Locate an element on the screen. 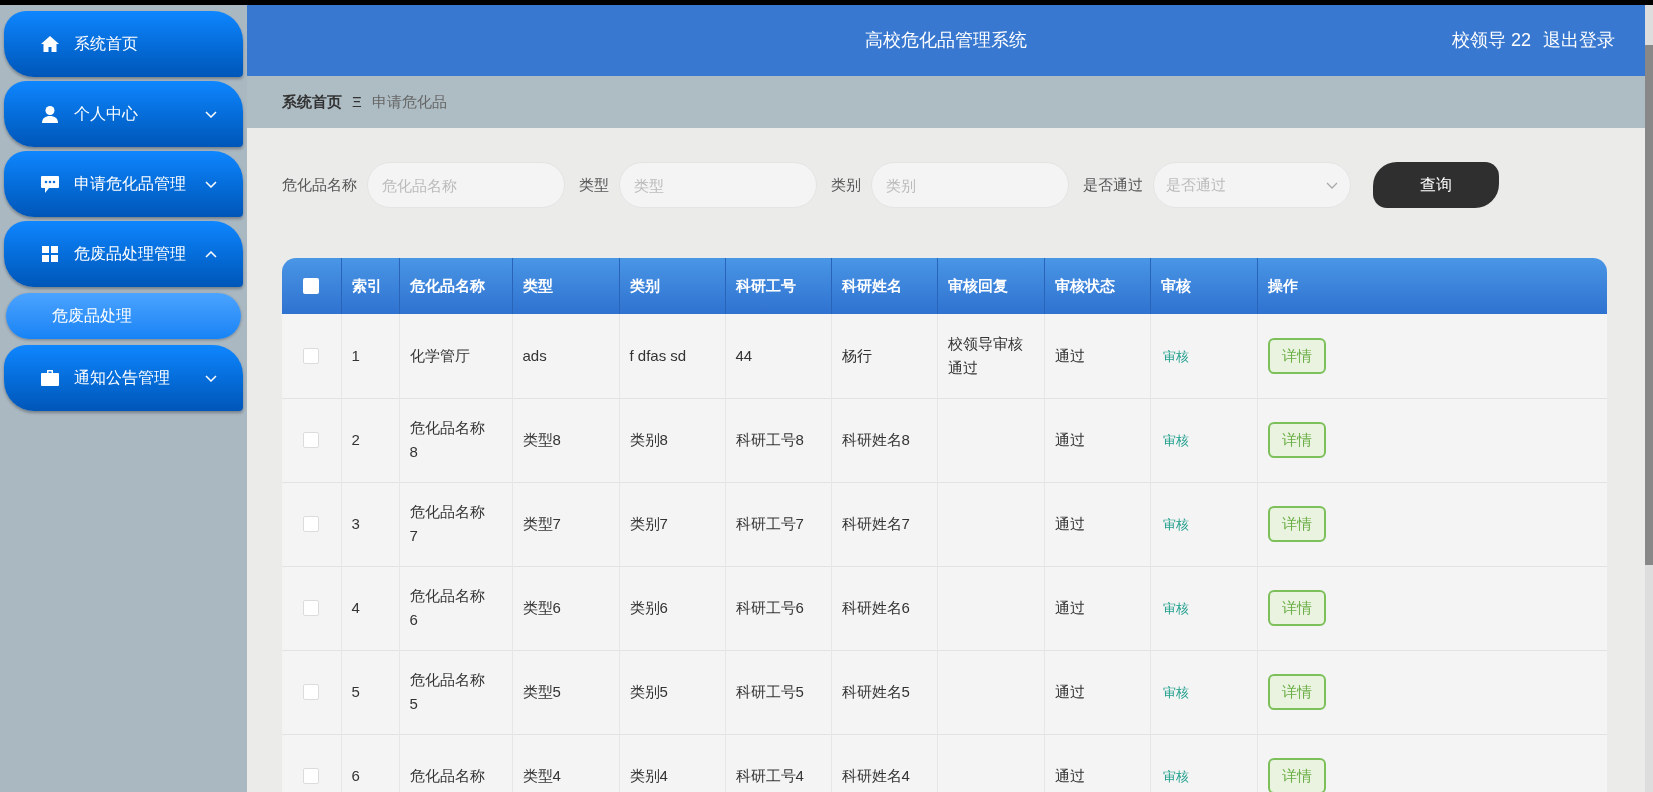  table-cell: 类型5 is located at coordinates (565, 692).